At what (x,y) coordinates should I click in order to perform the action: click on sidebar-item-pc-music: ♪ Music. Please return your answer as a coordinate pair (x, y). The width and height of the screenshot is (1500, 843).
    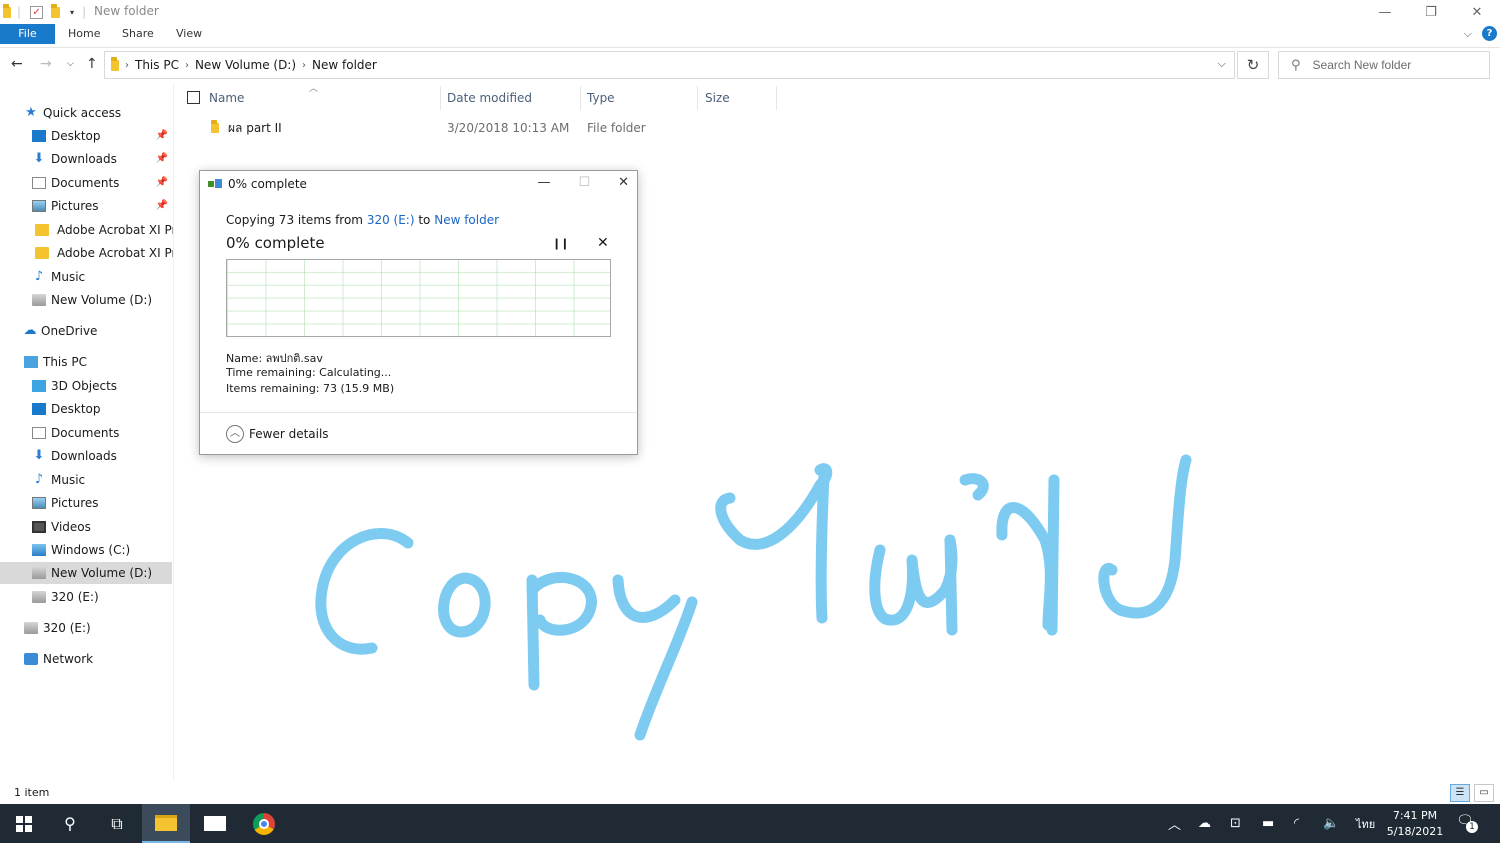
    Looking at the image, I should click on (103, 480).